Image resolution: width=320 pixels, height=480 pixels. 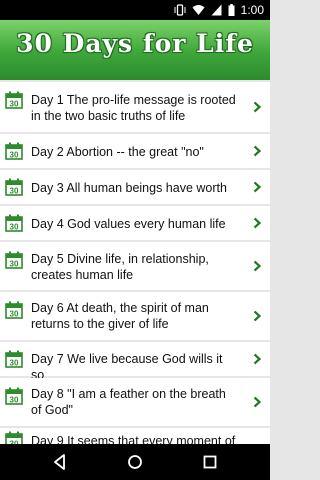 I want to click on list-item-day-2: 30 Day 2 Abortion -- the great "no", so click(x=135, y=151).